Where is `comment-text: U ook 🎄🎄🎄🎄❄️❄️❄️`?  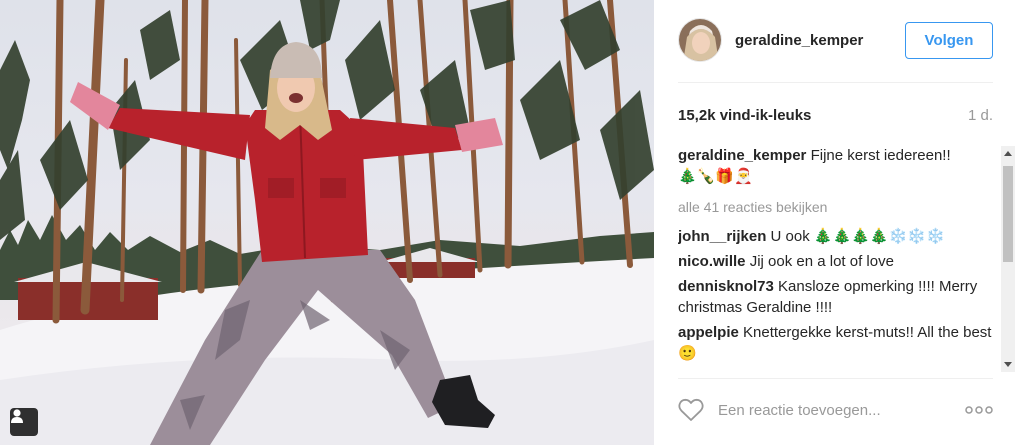 comment-text: U ook 🎄🎄🎄🎄❄️❄️❄️ is located at coordinates (857, 236).